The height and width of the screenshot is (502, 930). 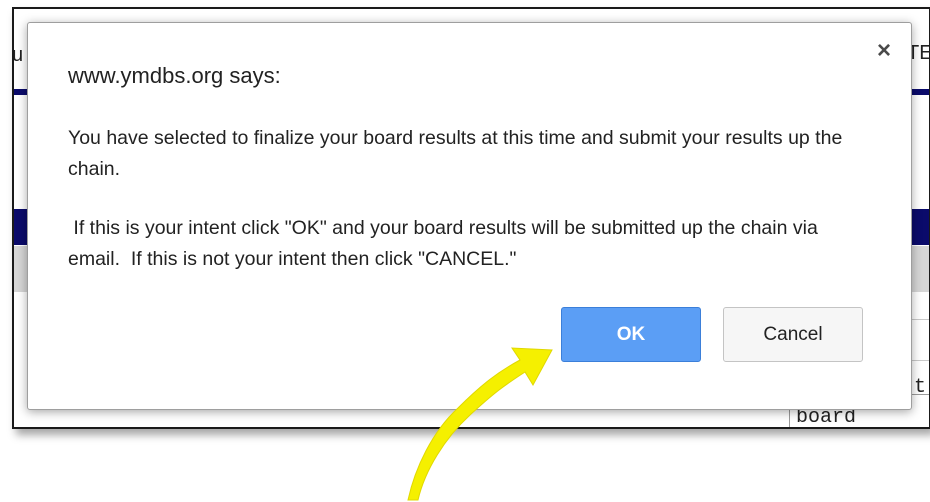 I want to click on background-fragment-left: u, so click(x=18, y=55).